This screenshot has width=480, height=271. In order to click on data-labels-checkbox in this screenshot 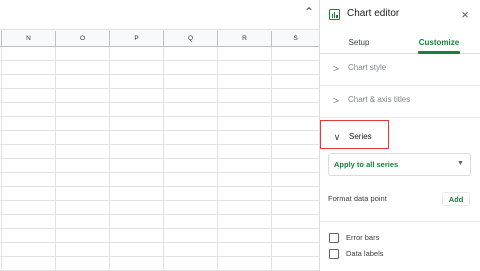, I will do `click(334, 254)`.